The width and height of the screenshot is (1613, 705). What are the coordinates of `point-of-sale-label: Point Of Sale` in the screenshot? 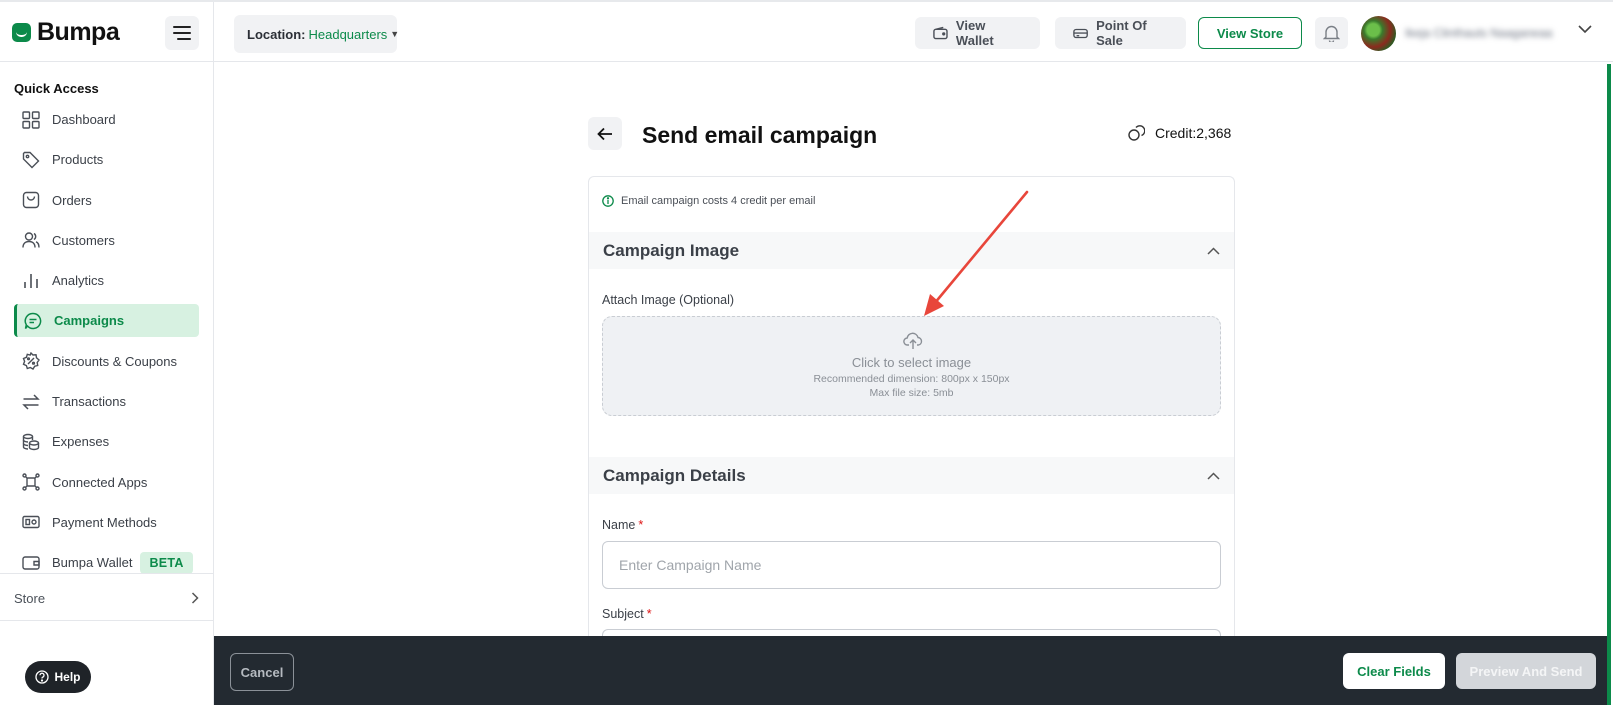 It's located at (1121, 33).